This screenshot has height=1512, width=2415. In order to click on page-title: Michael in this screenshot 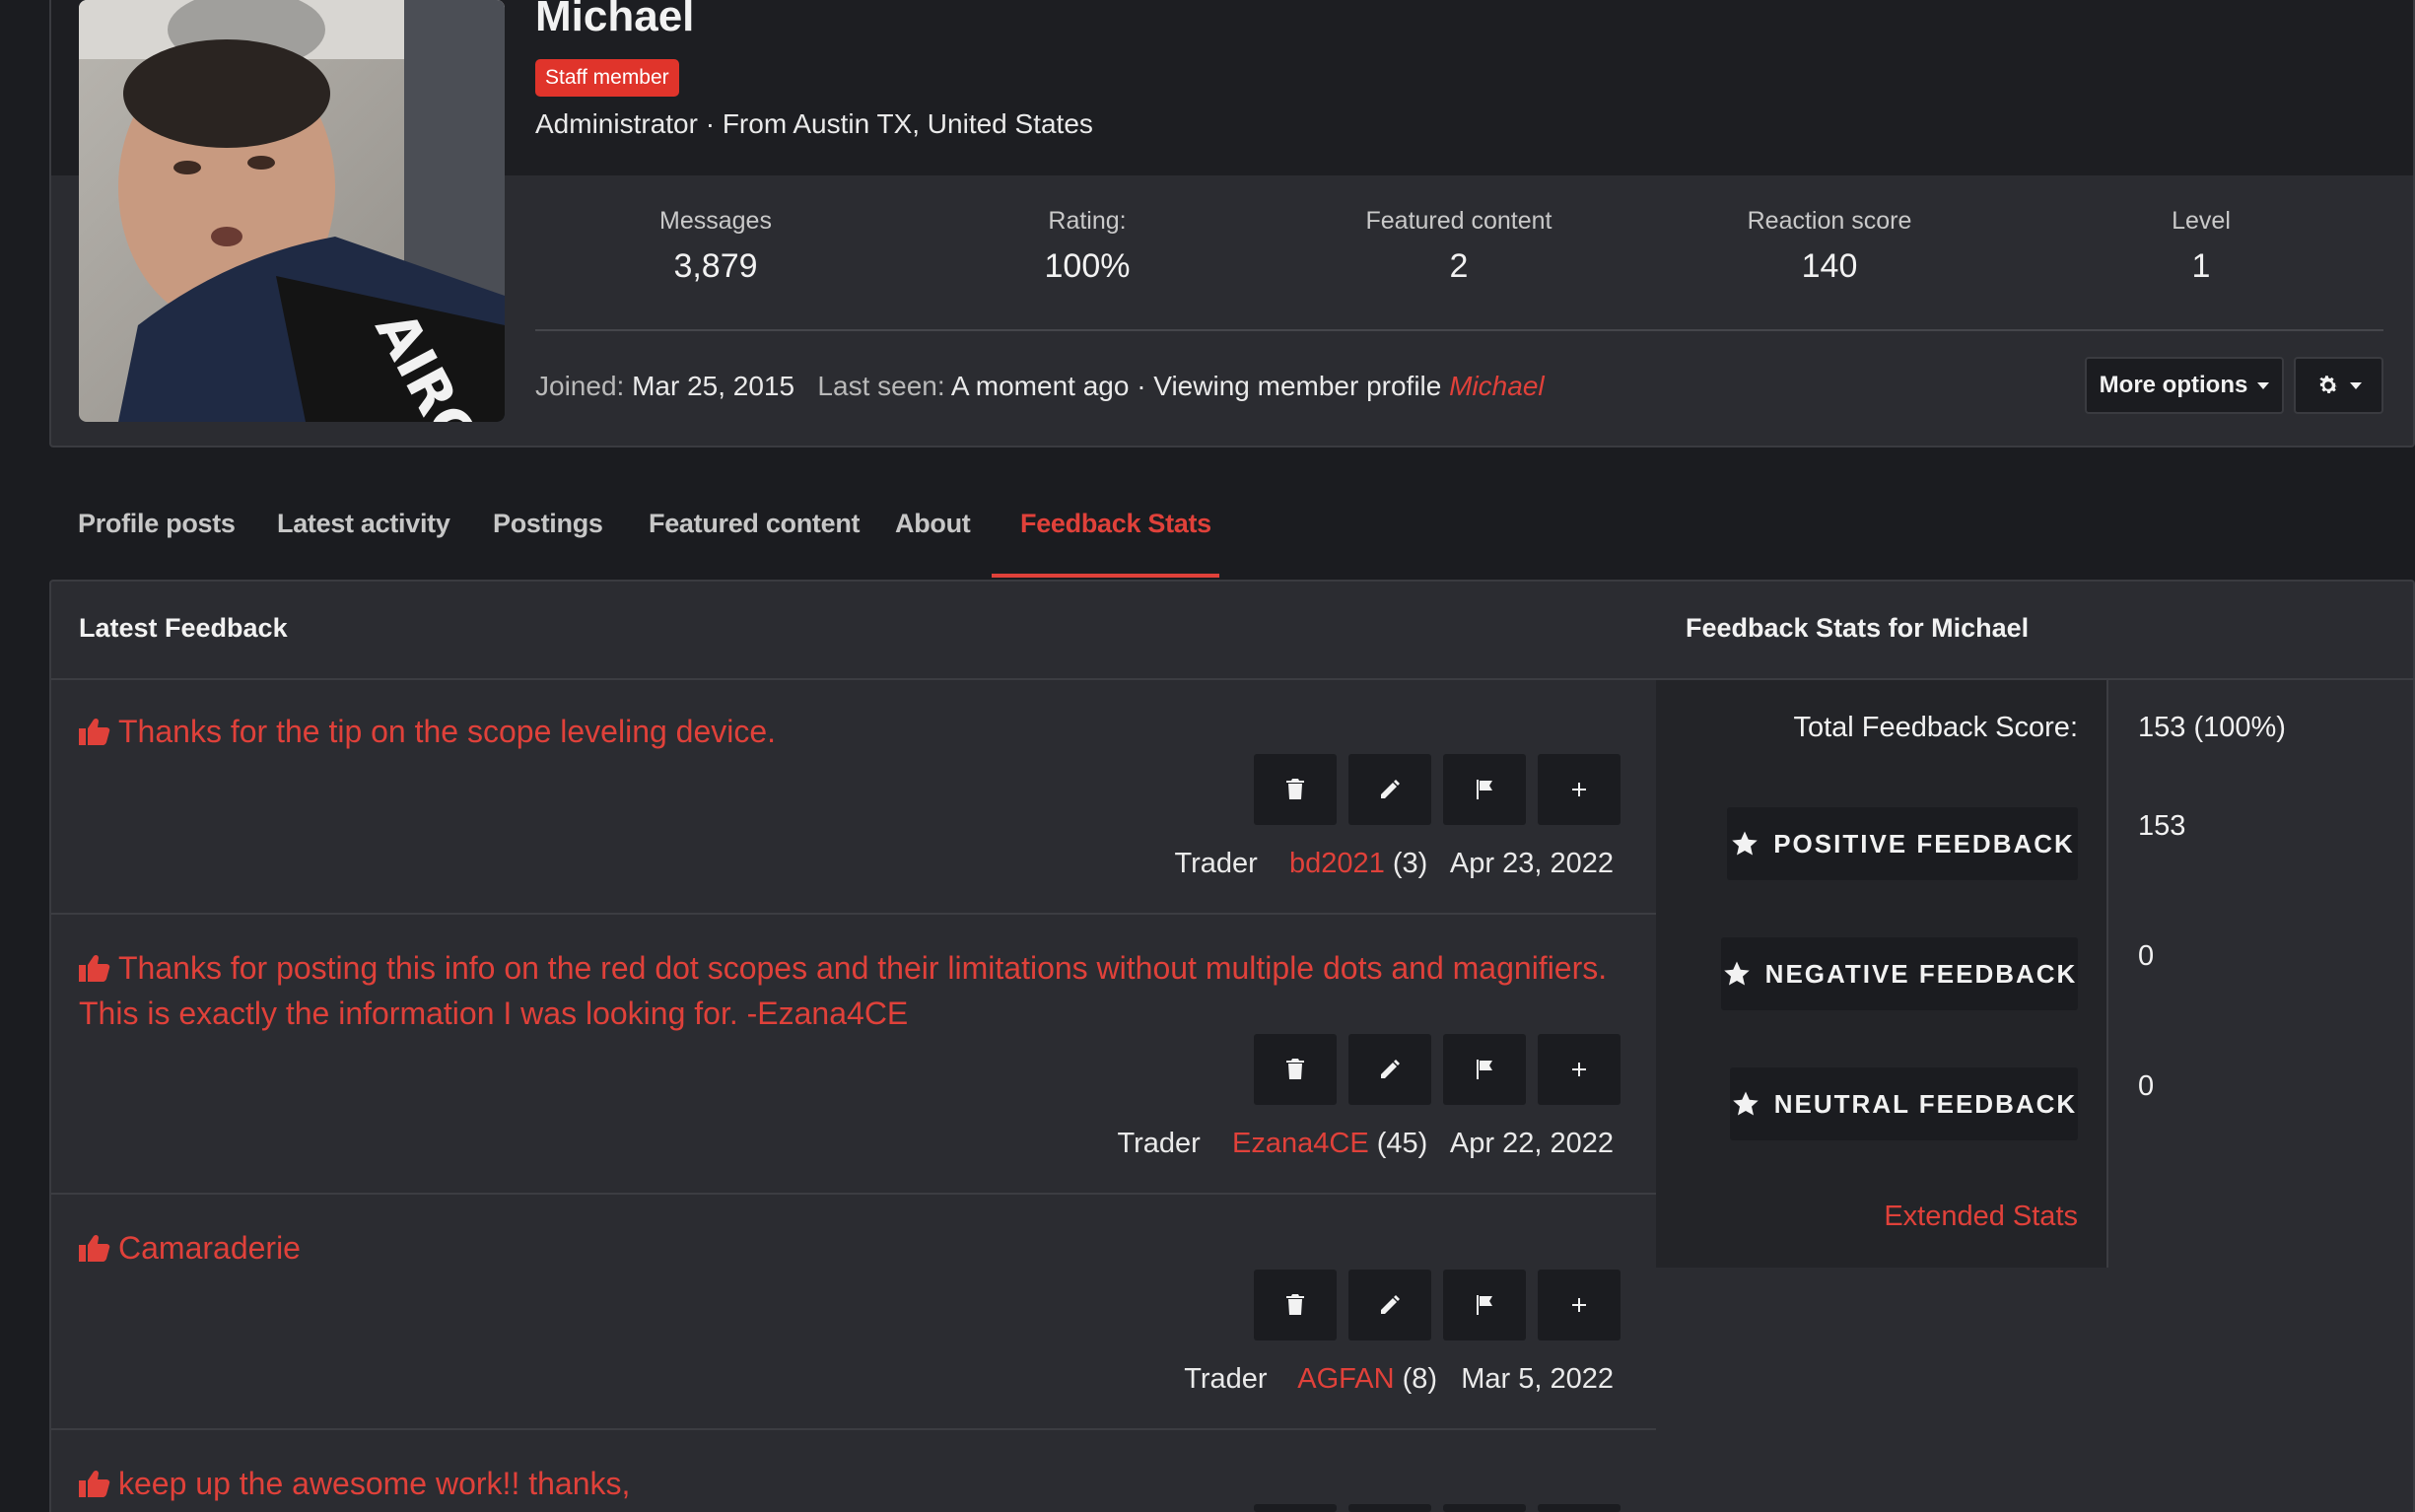, I will do `click(615, 20)`.